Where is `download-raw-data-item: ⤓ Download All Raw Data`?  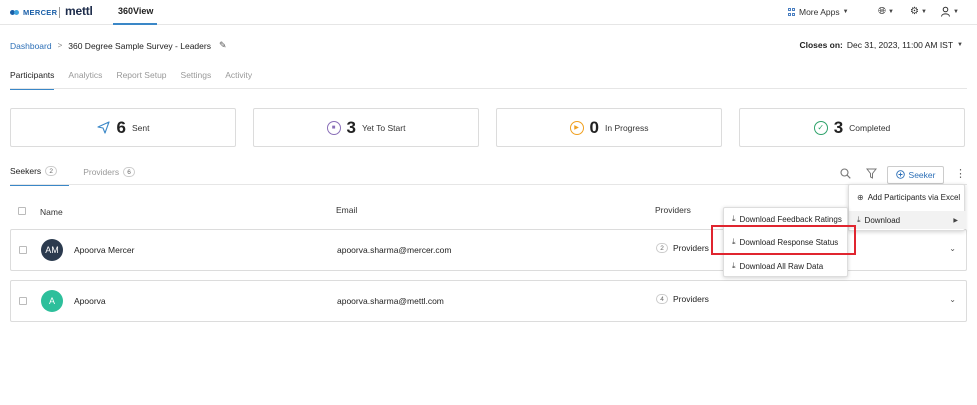 download-raw-data-item: ⤓ Download All Raw Data is located at coordinates (786, 266).